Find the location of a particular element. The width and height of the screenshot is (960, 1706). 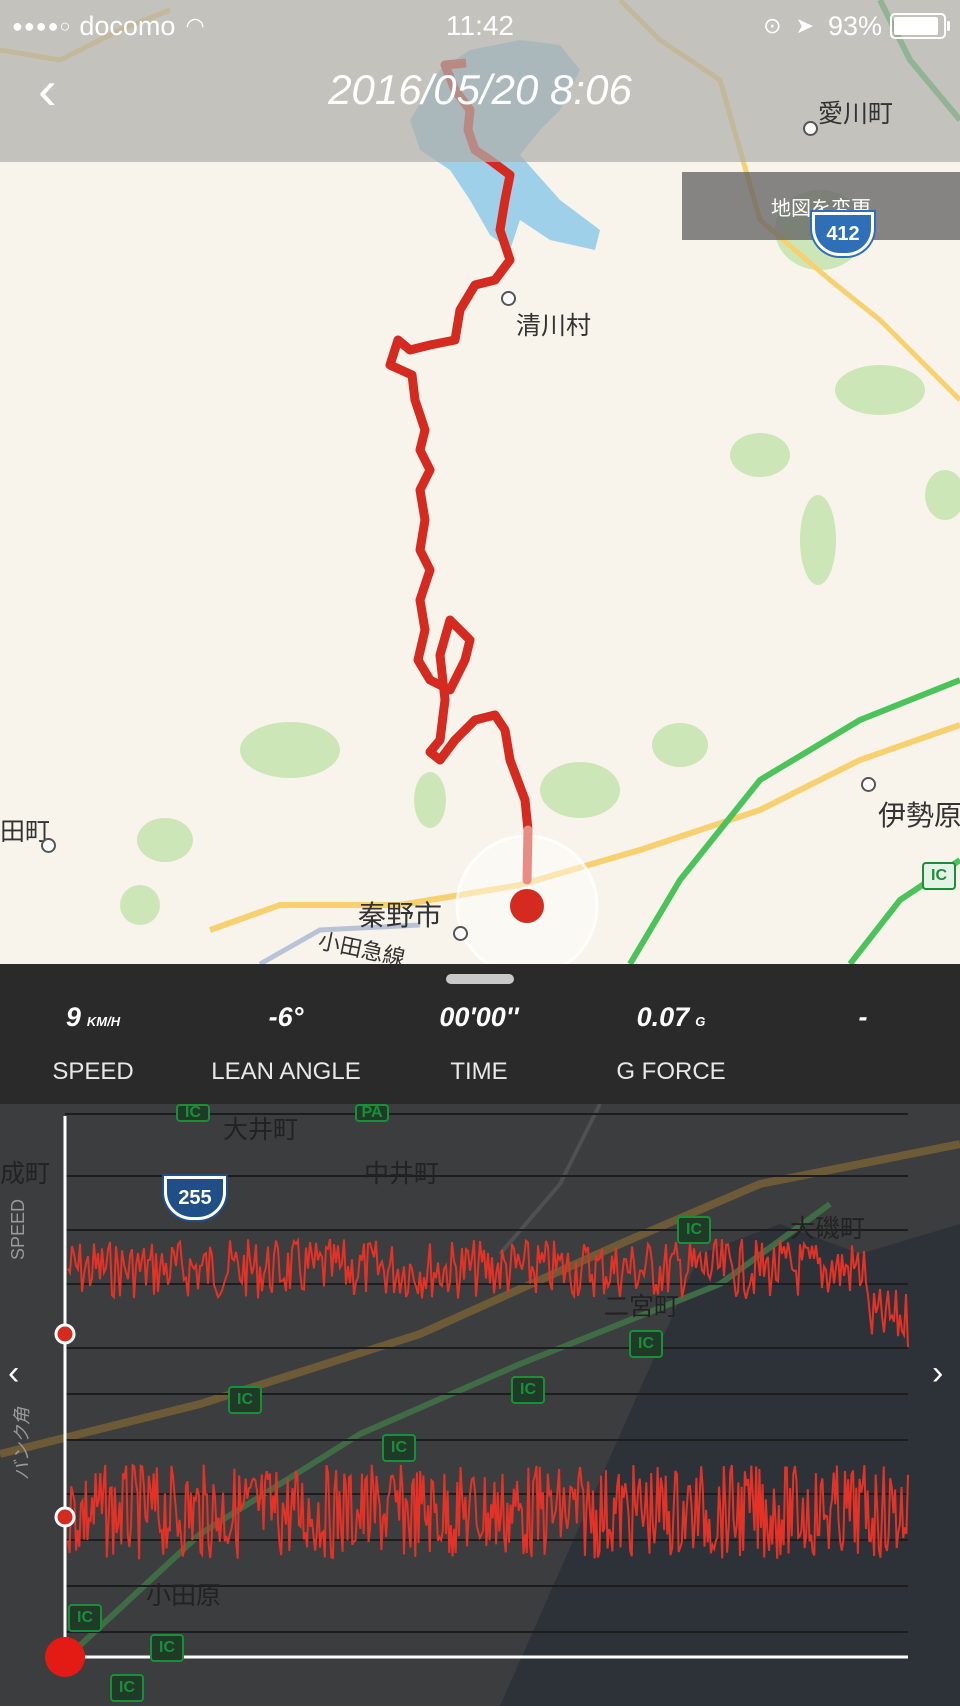

ic-badge: IC is located at coordinates (939, 876).